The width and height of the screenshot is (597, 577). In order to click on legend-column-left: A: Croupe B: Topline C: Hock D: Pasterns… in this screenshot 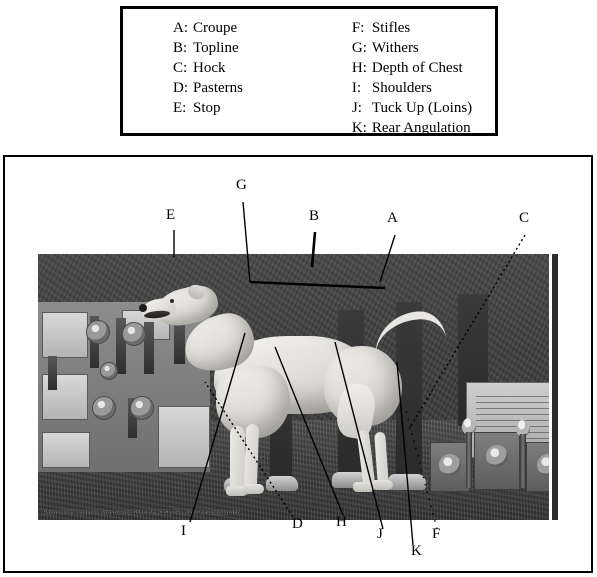, I will do `click(237, 75)`.